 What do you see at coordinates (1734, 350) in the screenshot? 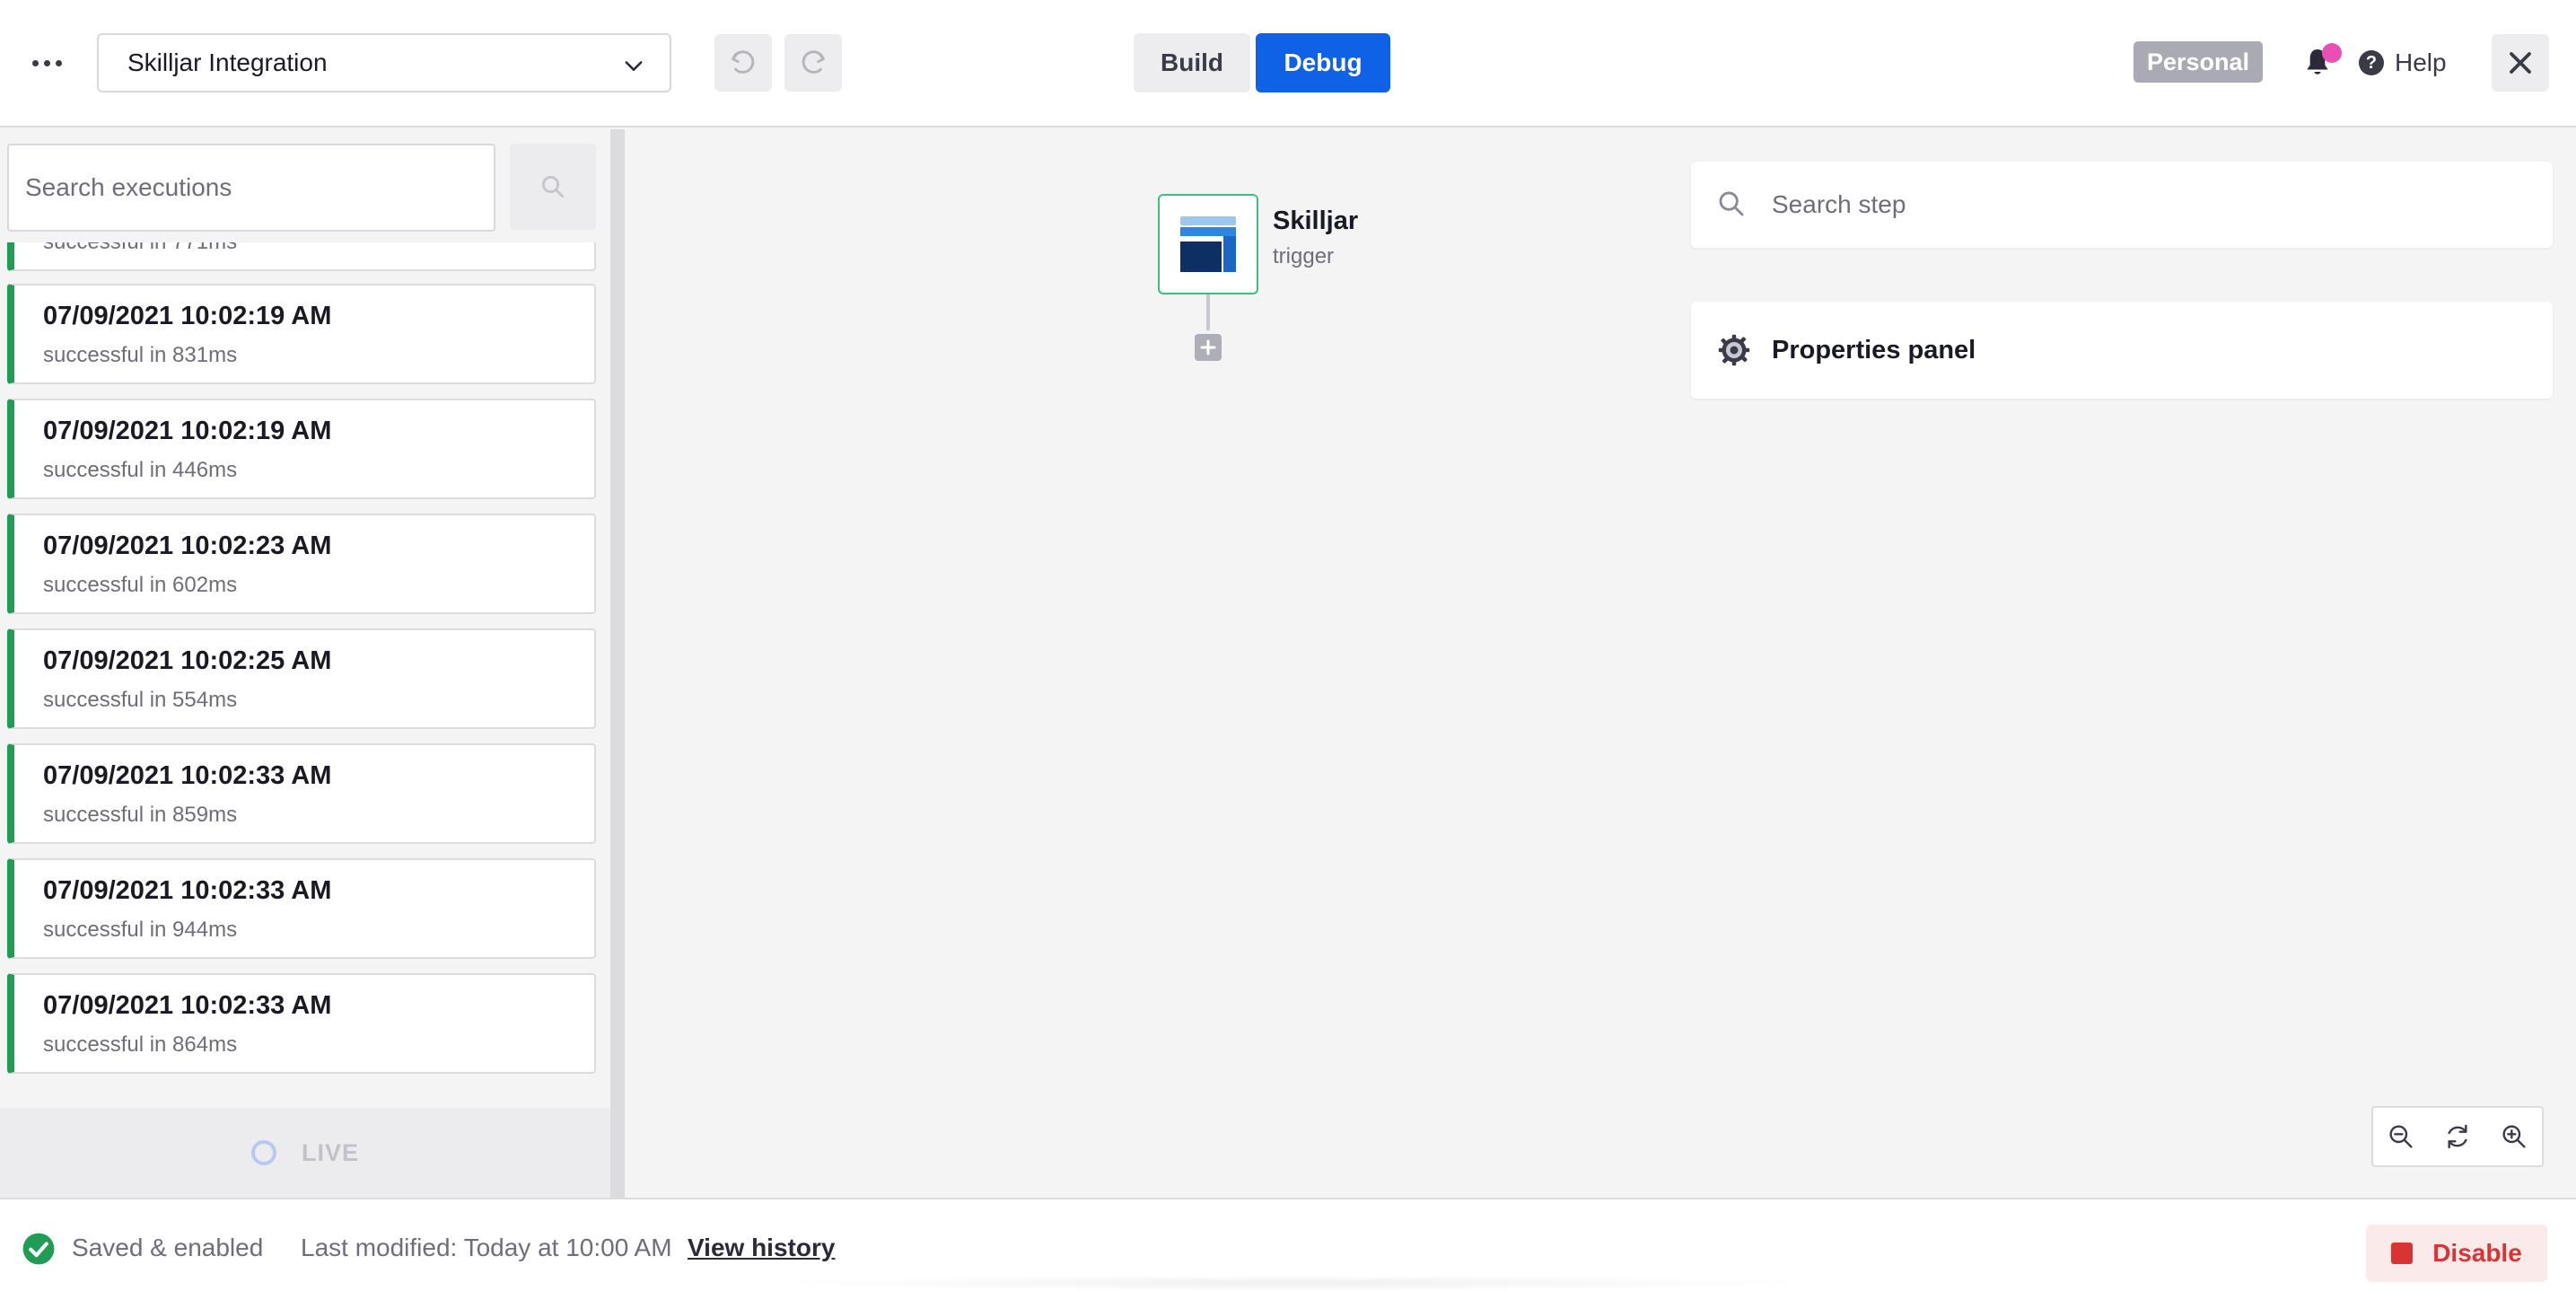
I see `gear-icon` at bounding box center [1734, 350].